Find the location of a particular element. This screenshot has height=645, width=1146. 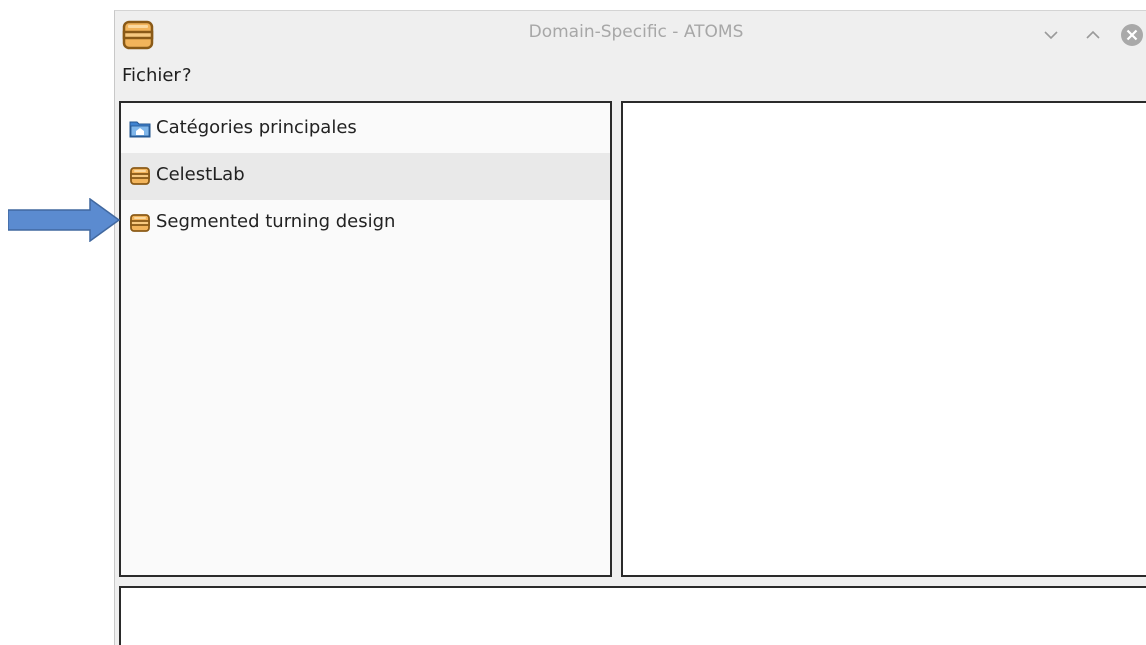

arrow-right-icon is located at coordinates (64, 220).